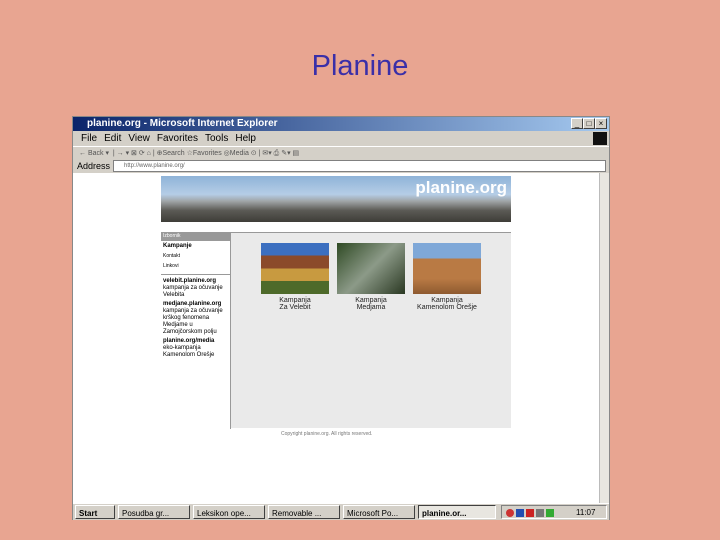  What do you see at coordinates (216, 138) in the screenshot?
I see `menu-tools: Tools` at bounding box center [216, 138].